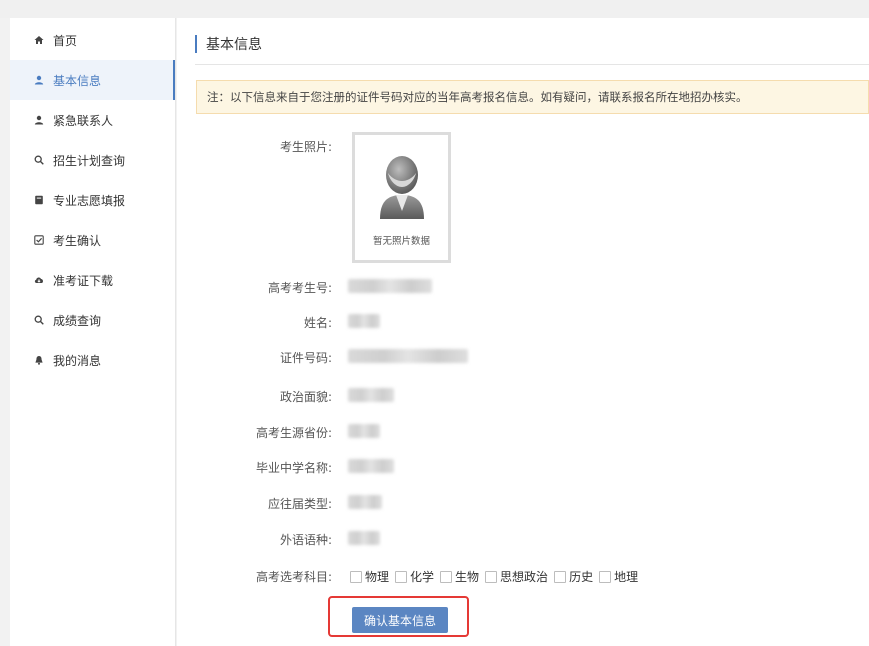 The image size is (869, 646). What do you see at coordinates (523, 467) in the screenshot?
I see `form-row-high-school: 毕业中学名称:` at bounding box center [523, 467].